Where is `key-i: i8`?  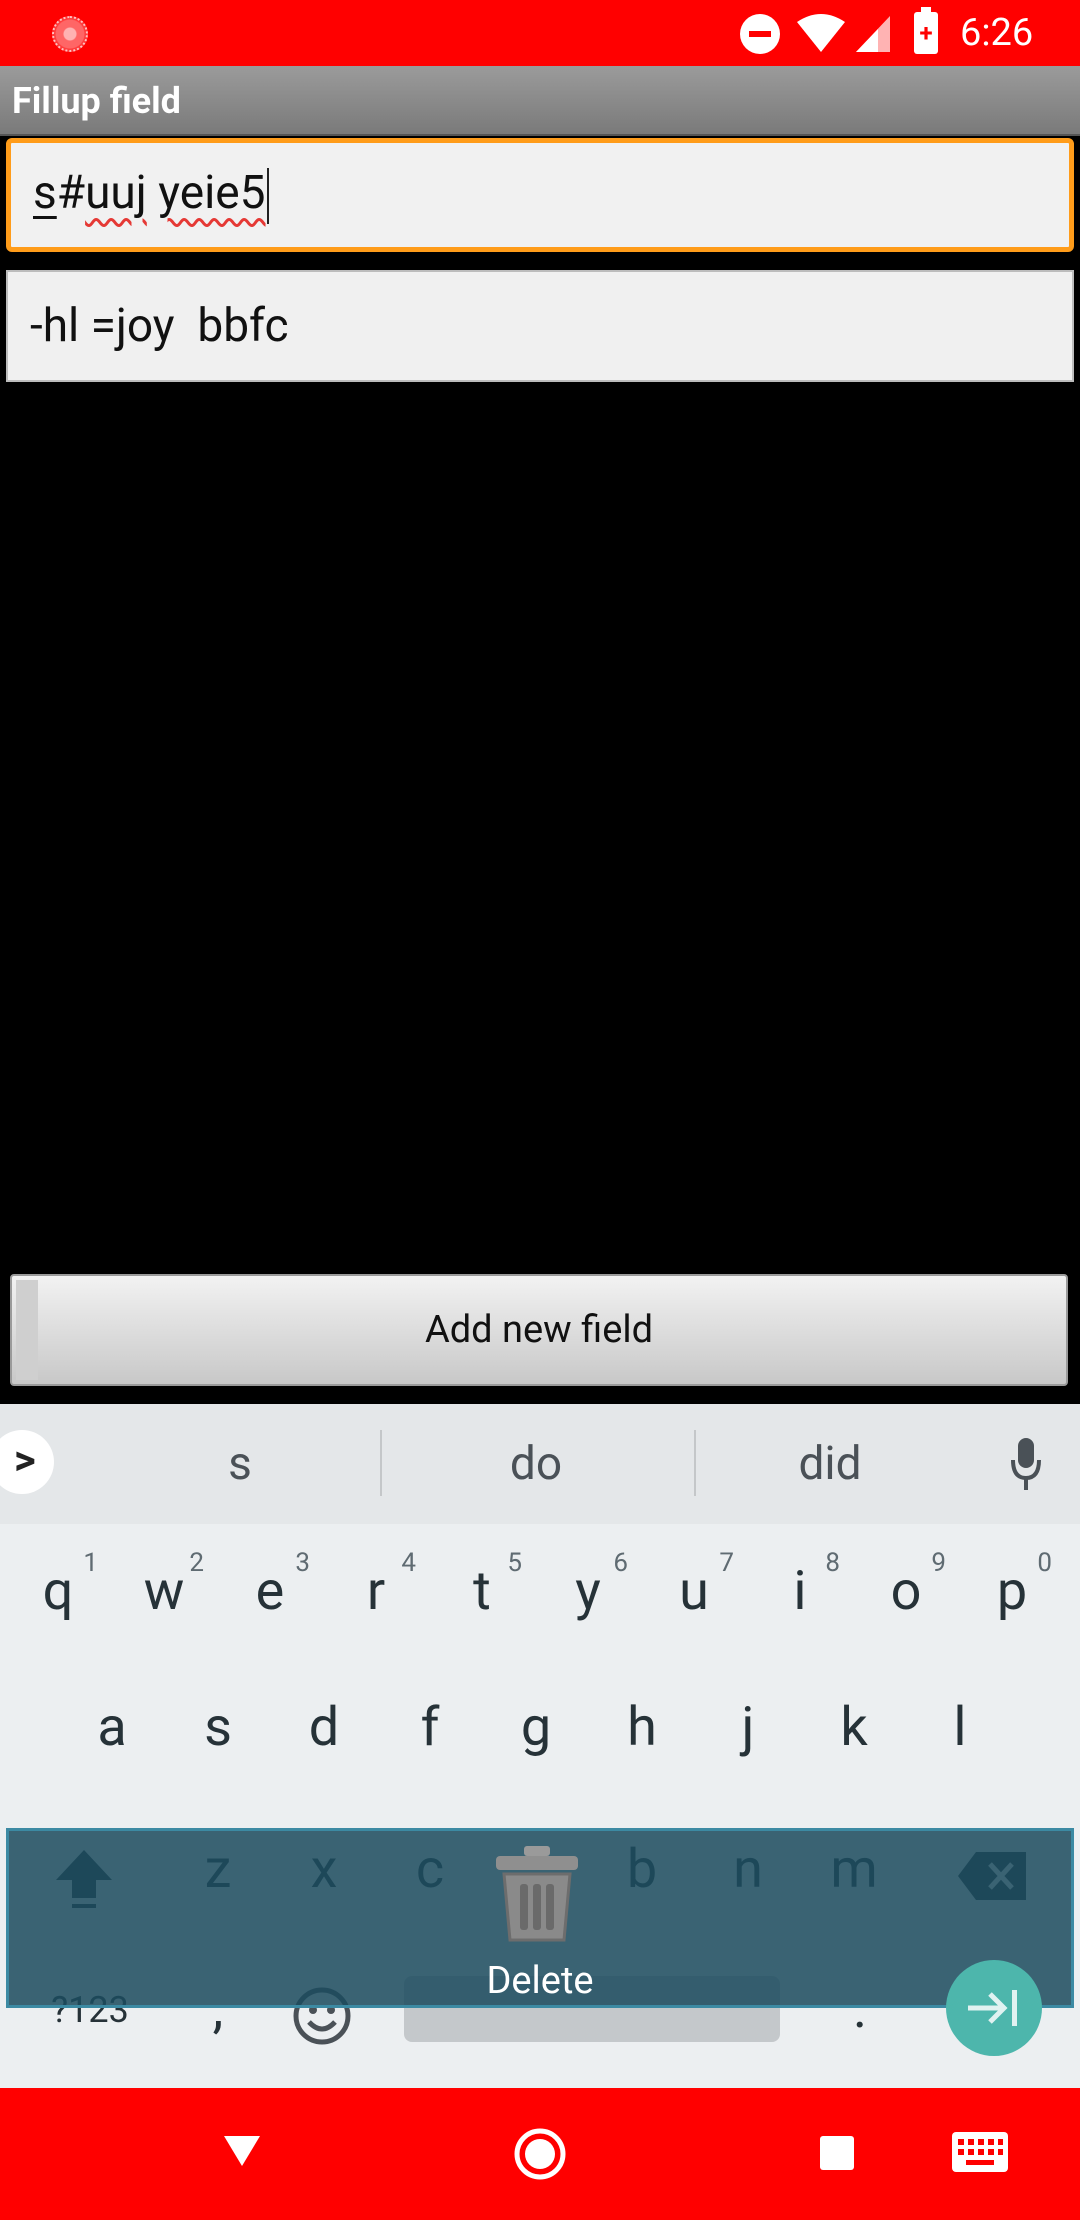 key-i: i8 is located at coordinates (800, 1592).